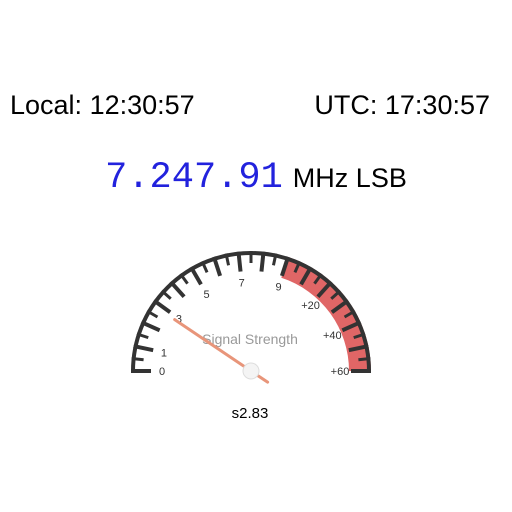 Image resolution: width=512 pixels, height=512 pixels. What do you see at coordinates (310, 306) in the screenshot?
I see `gauge-tick-label: +20` at bounding box center [310, 306].